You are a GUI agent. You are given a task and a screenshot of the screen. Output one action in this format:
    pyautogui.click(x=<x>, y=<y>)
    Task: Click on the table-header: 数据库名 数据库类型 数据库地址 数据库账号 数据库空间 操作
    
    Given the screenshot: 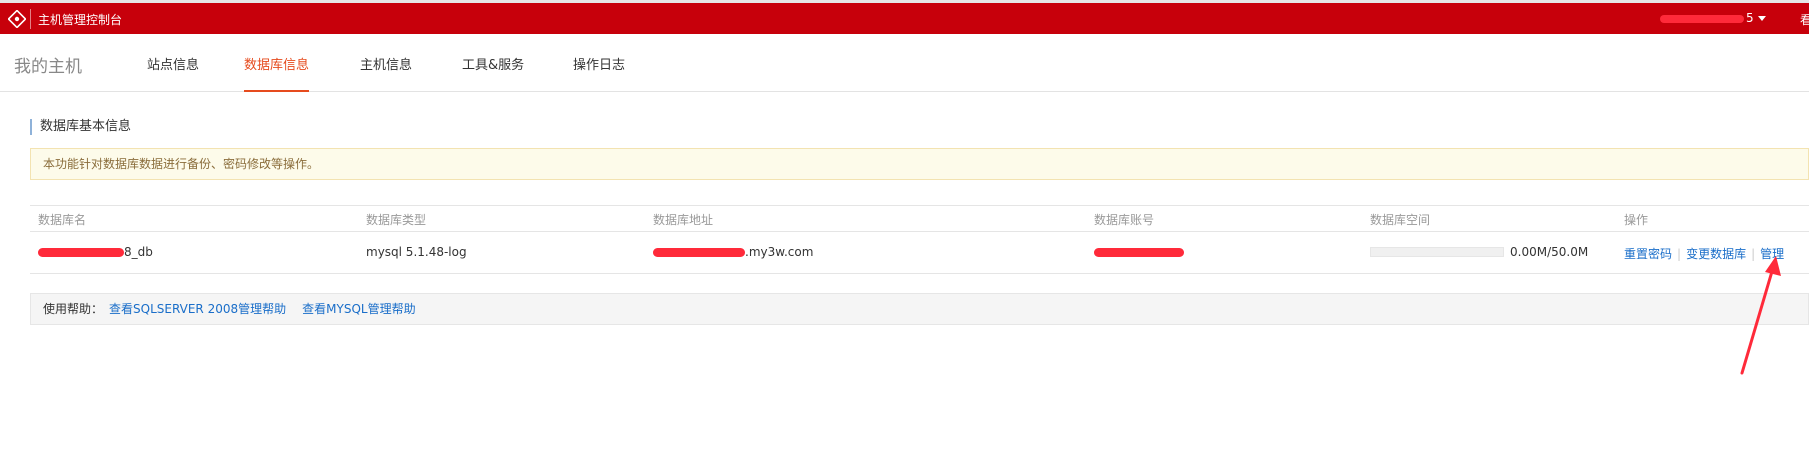 What is the action you would take?
    pyautogui.click(x=919, y=218)
    